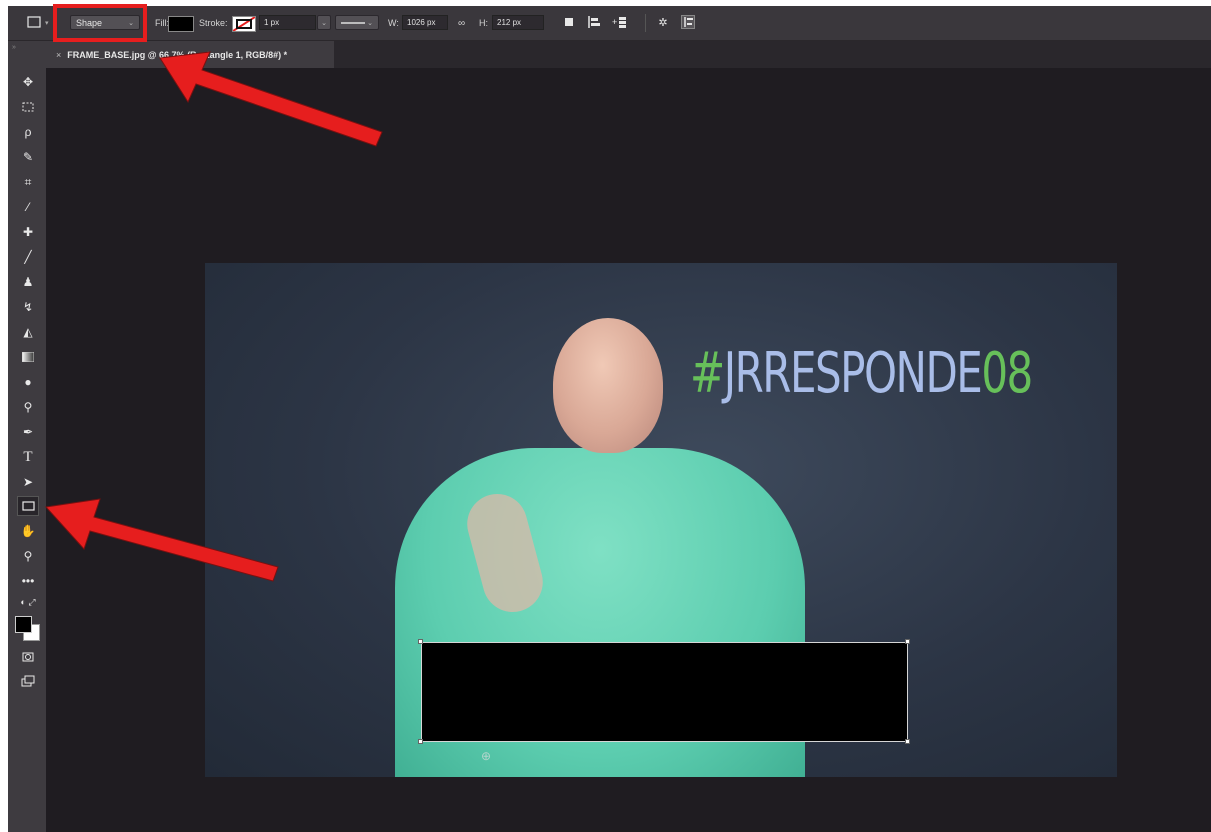  Describe the element at coordinates (287, 22) in the screenshot. I see `stroke-width-field: 1 px` at that location.